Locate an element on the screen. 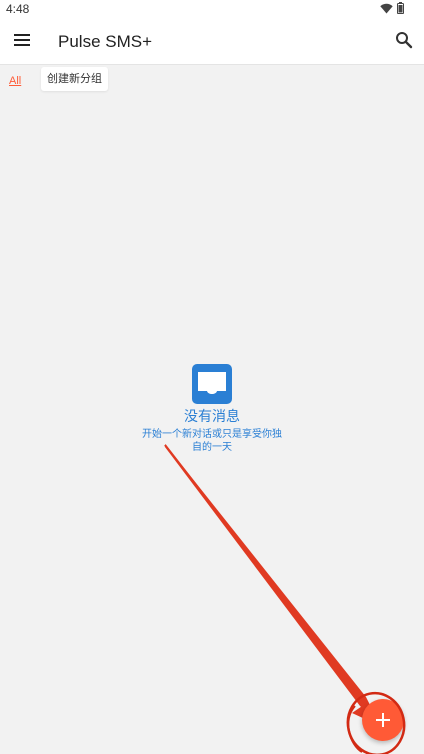 This screenshot has width=424, height=754. menu-icon is located at coordinates (22, 40).